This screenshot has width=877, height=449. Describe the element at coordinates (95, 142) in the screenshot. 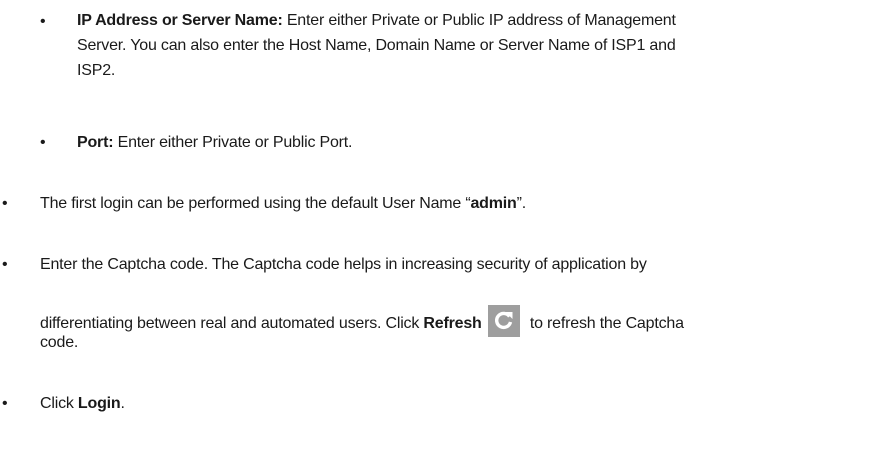

I see `port-label: Port:` at that location.